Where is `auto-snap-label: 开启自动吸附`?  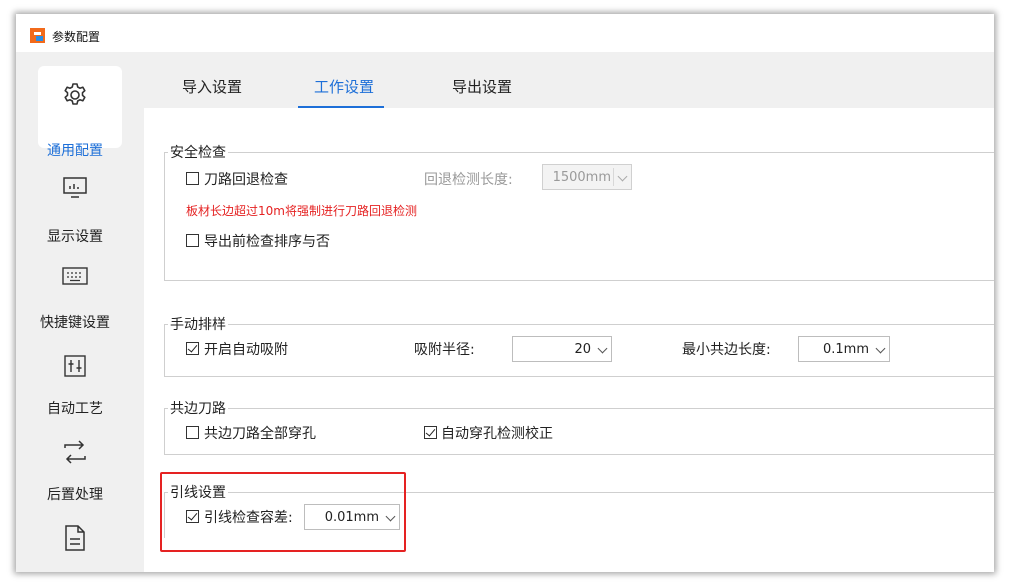
auto-snap-label: 开启自动吸附 is located at coordinates (246, 350).